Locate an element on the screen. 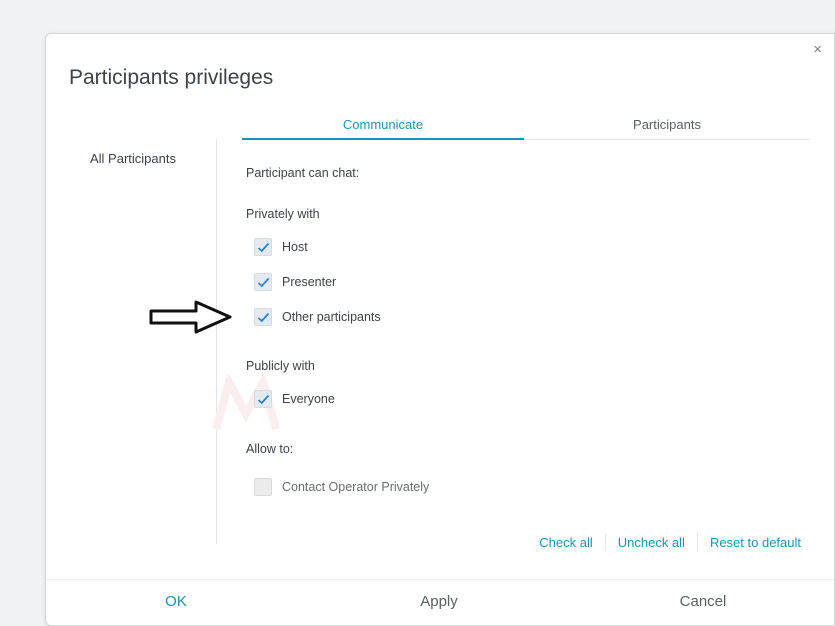 Image resolution: width=835 pixels, height=626 pixels. checkbox-row-presenter: Presenter is located at coordinates (295, 282).